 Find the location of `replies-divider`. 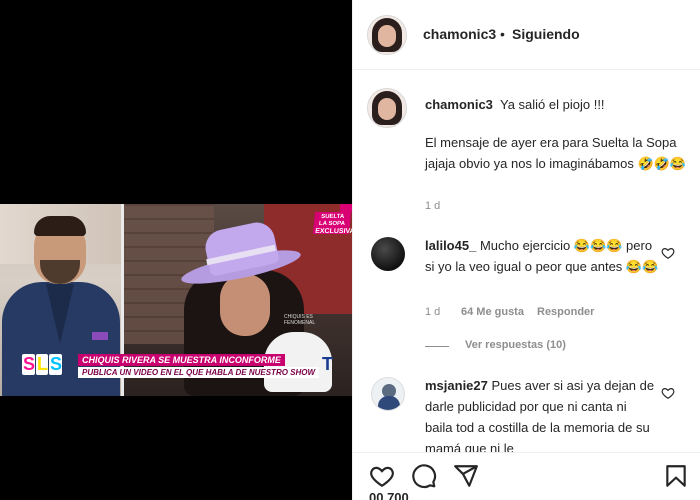

replies-divider is located at coordinates (437, 346).